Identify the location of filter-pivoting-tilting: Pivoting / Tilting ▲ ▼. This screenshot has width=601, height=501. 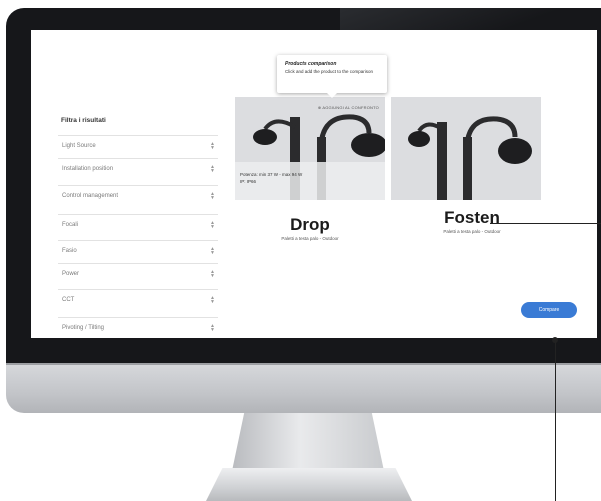
(138, 327).